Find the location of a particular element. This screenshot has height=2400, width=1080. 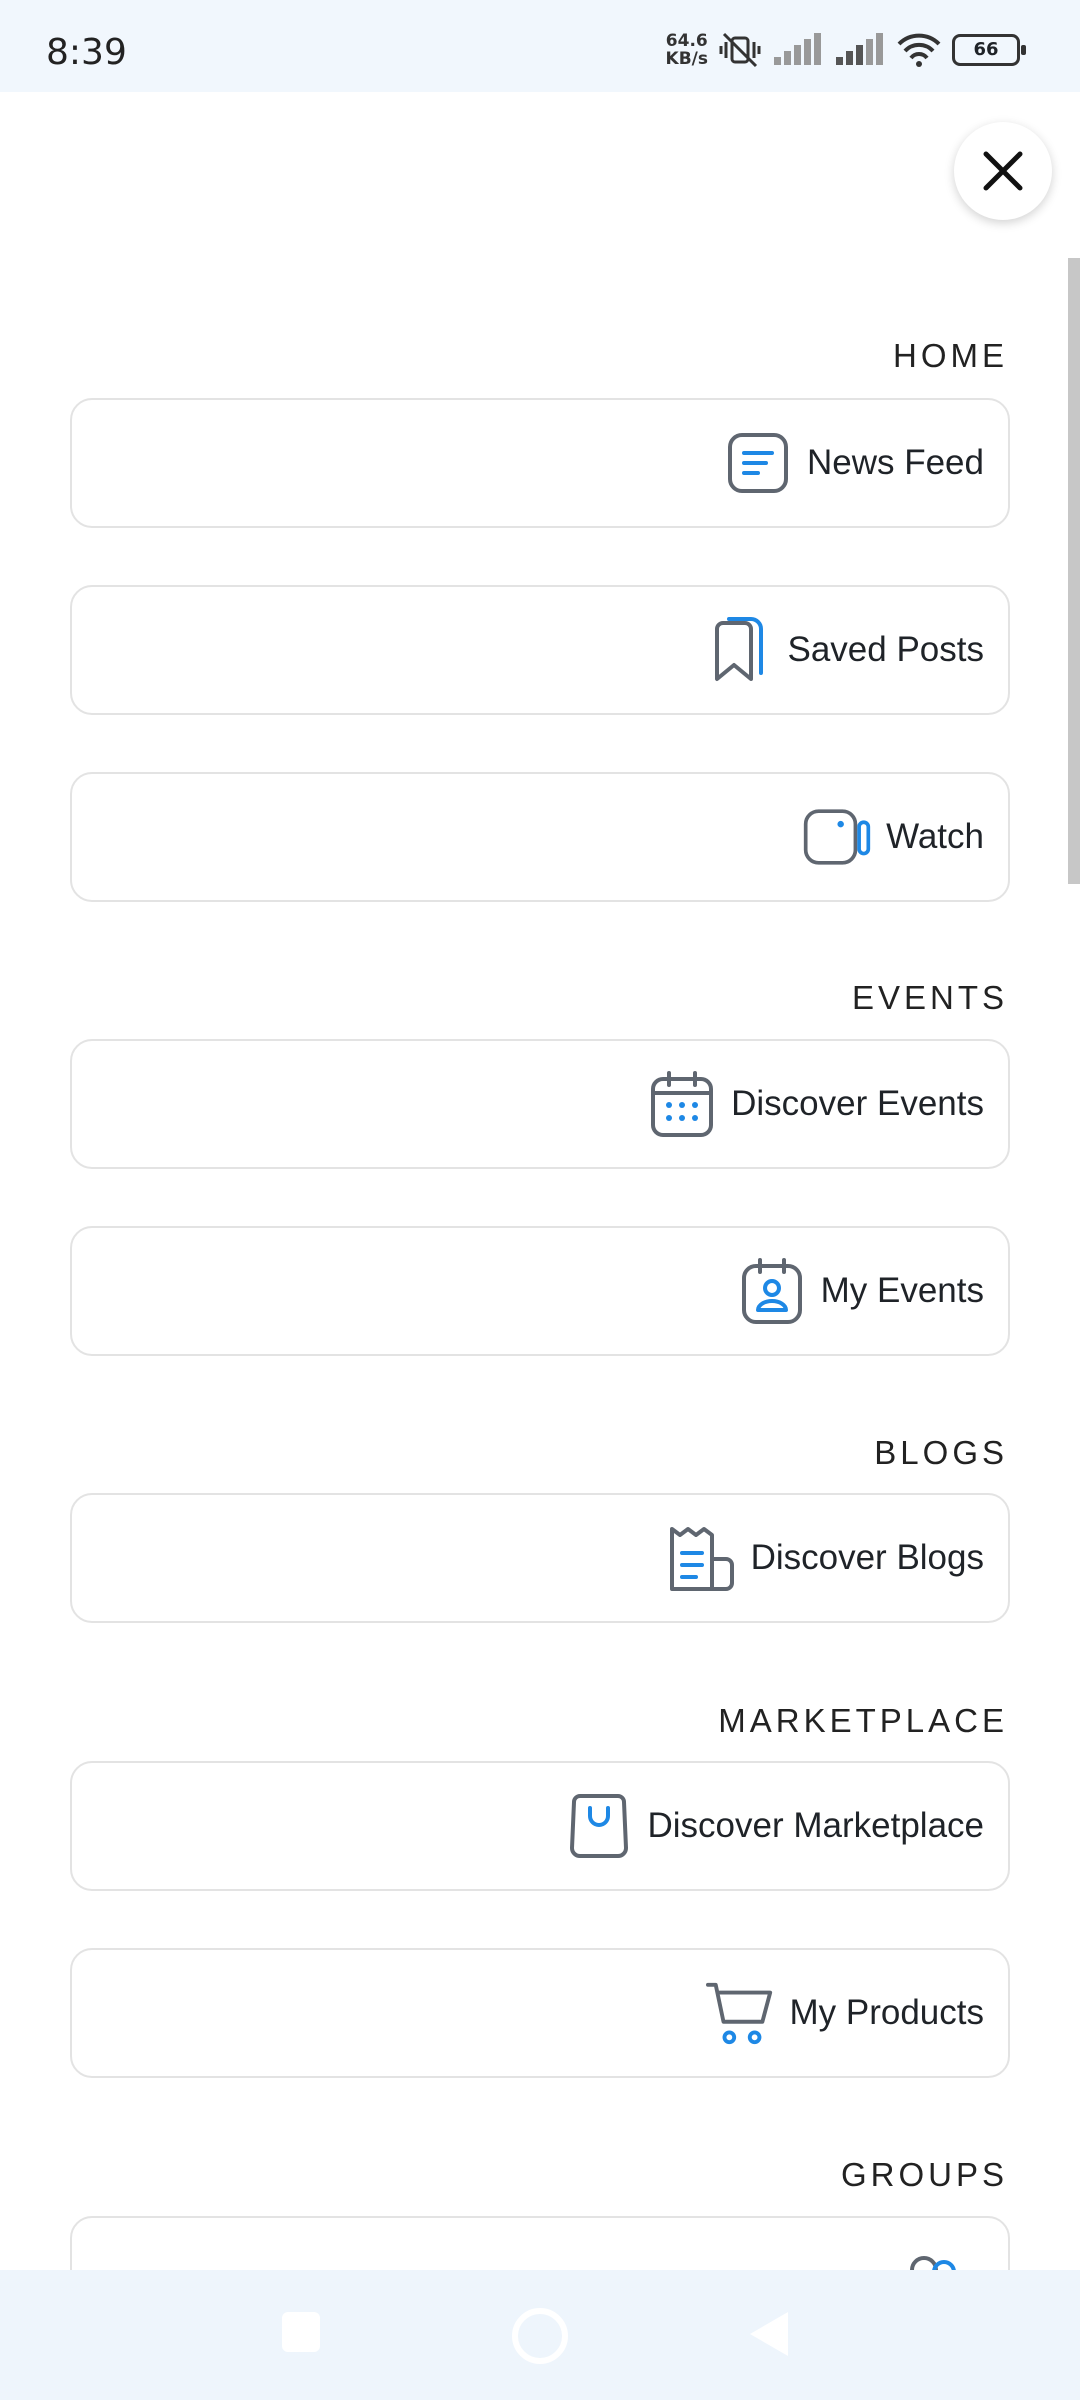

menu-item-discover-blogs: Discover Blogs is located at coordinates (540, 1558).